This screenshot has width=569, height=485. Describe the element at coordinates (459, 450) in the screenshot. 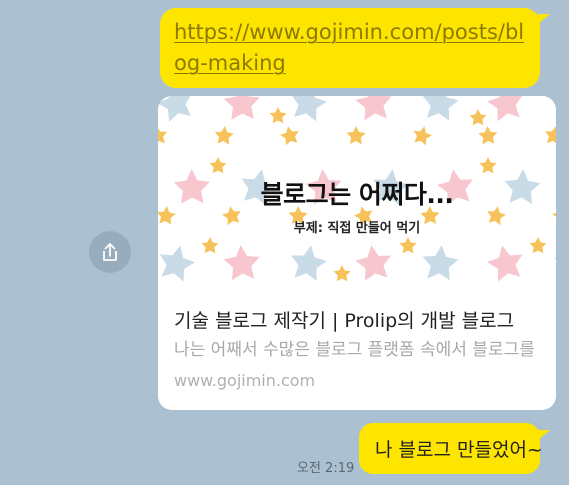

I see `message-text: 나 블로그 만들었어~` at that location.